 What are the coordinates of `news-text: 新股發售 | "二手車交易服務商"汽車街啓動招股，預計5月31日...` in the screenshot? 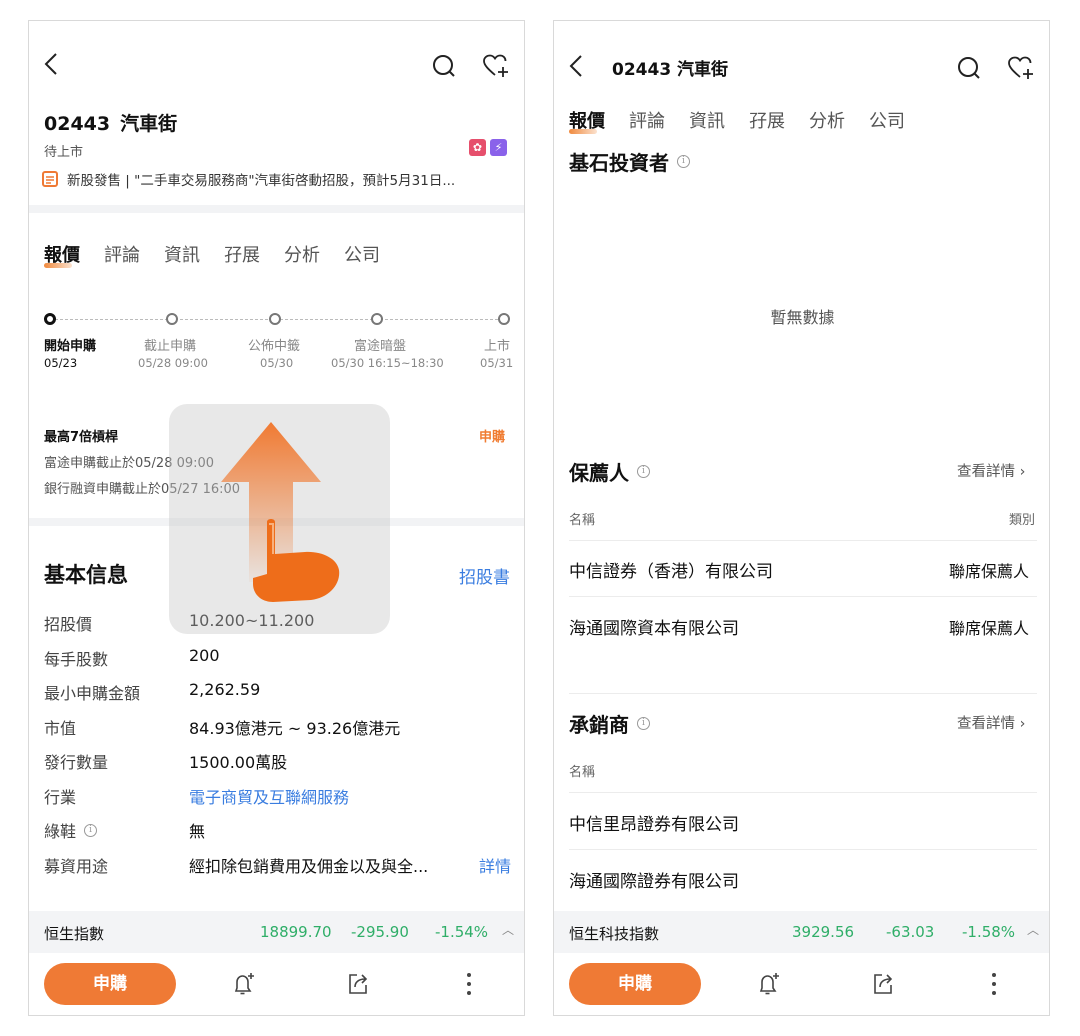 It's located at (261, 181).